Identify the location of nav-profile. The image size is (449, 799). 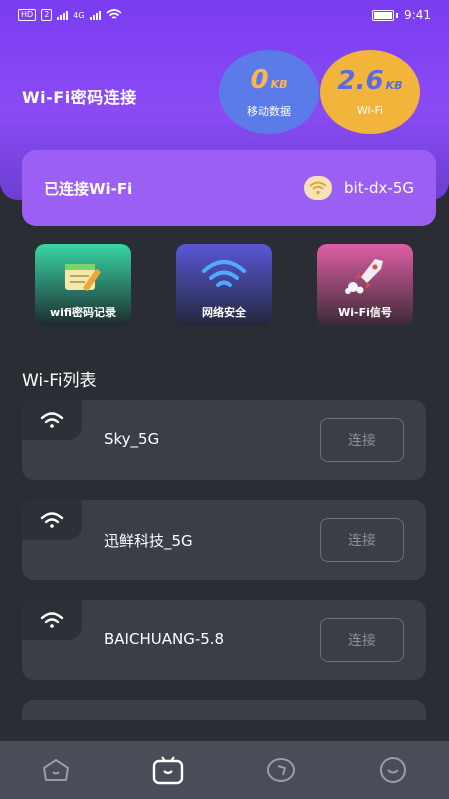
(393, 770).